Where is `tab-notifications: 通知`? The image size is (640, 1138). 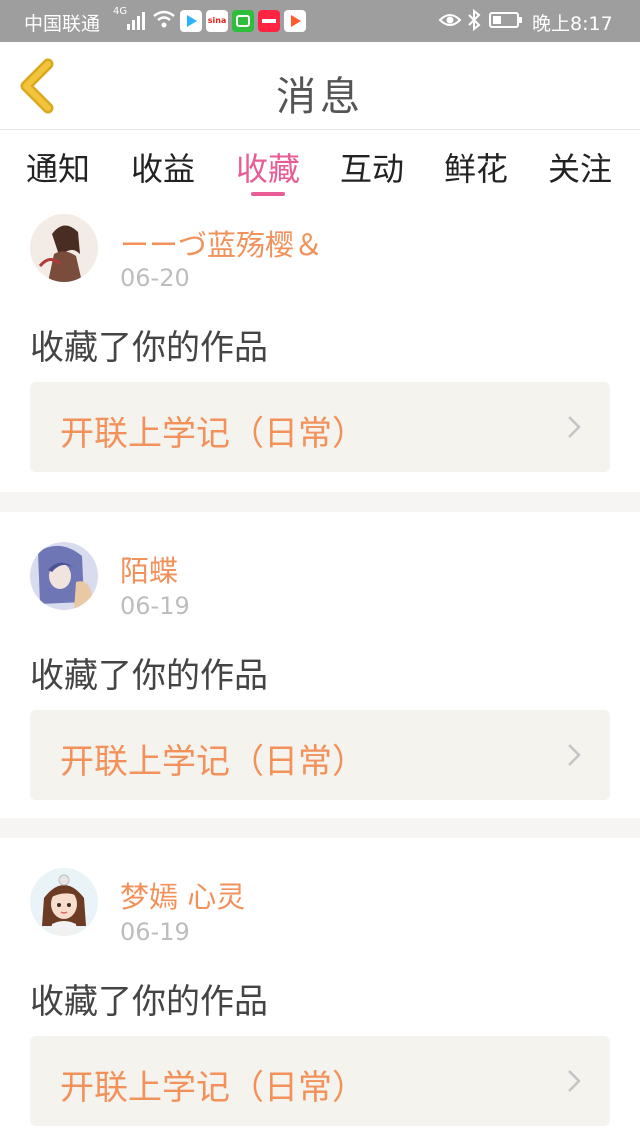
tab-notifications: 通知 is located at coordinates (58, 167).